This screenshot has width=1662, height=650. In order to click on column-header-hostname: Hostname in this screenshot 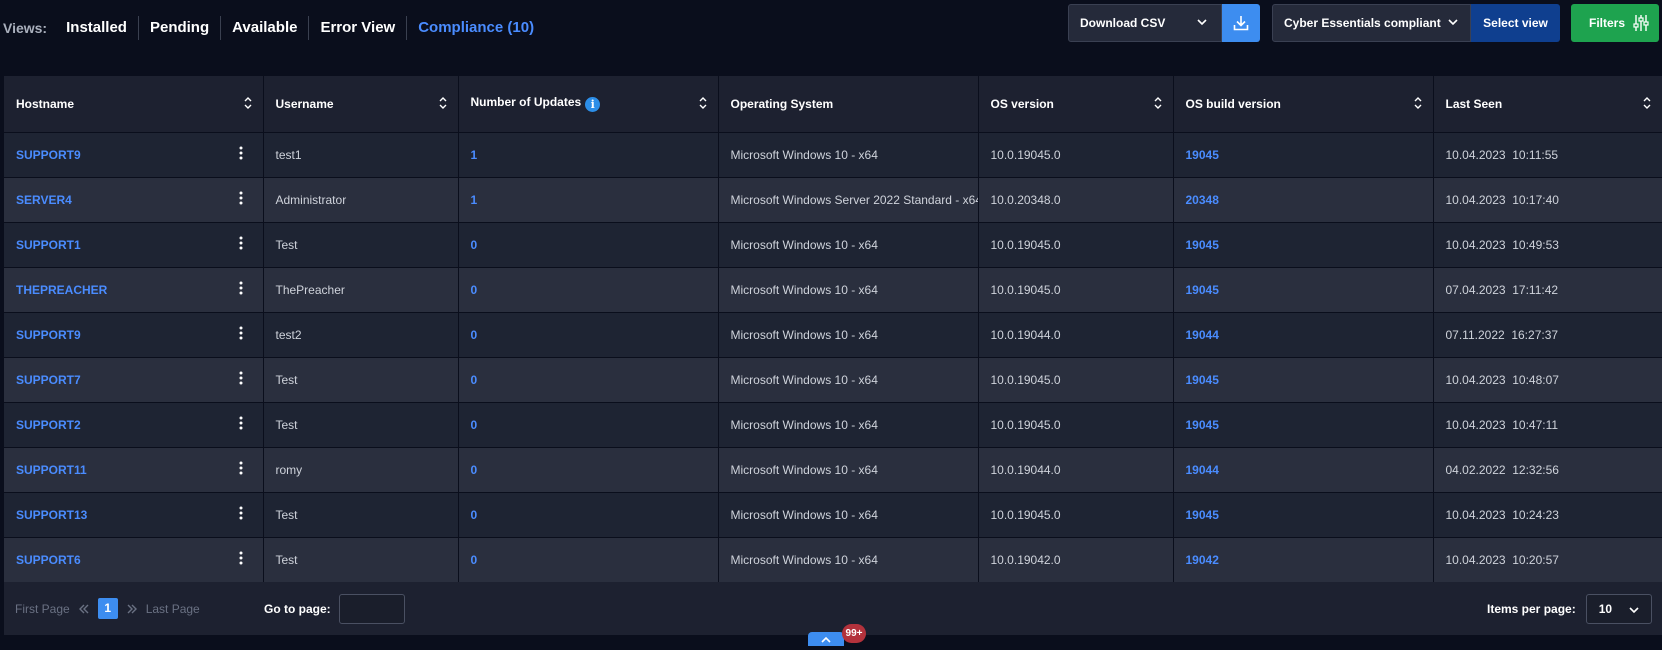, I will do `click(134, 104)`.